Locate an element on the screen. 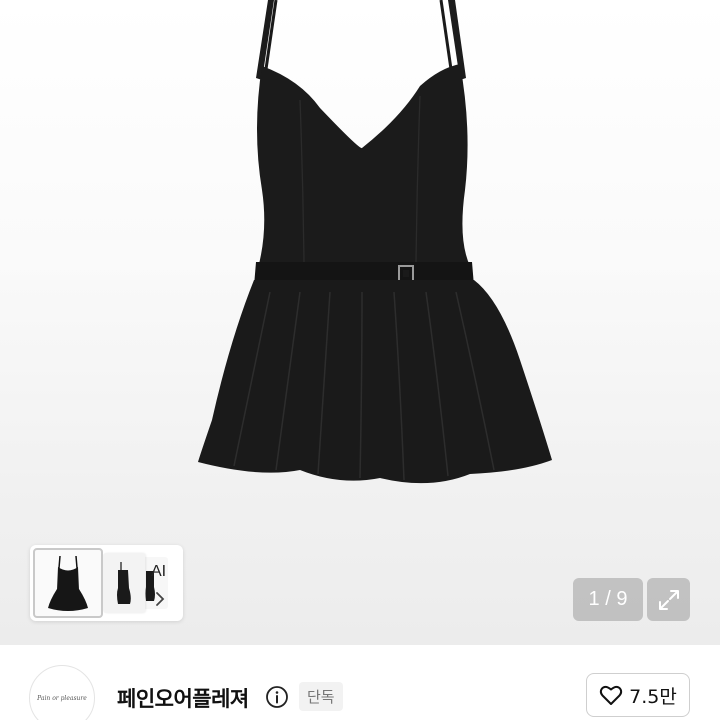 The width and height of the screenshot is (720, 720). thumbnail-current is located at coordinates (68, 583).